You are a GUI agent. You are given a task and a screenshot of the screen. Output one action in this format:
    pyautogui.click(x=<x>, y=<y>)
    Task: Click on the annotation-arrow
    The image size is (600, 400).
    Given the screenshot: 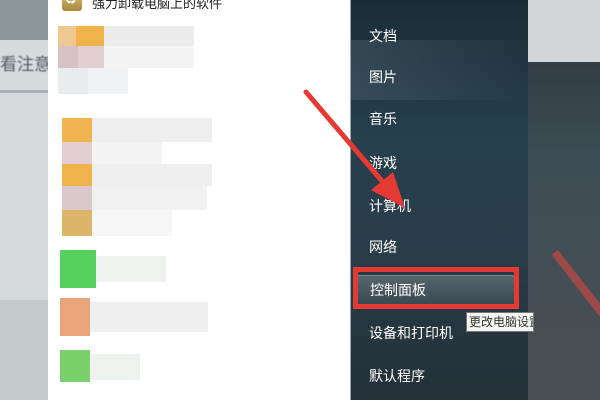 What is the action you would take?
    pyautogui.click(x=354, y=148)
    